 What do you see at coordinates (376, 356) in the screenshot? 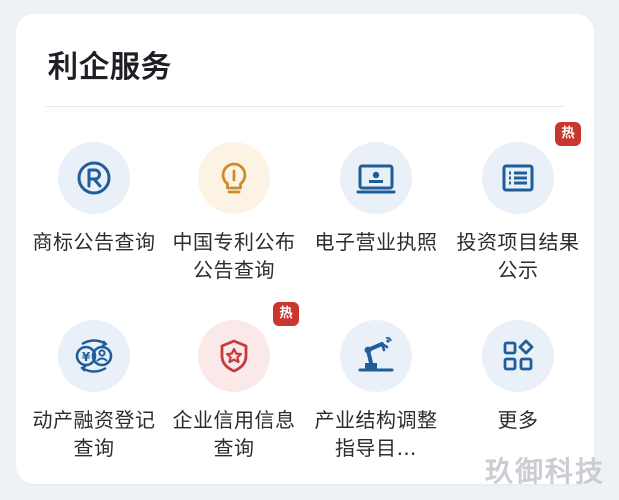
I see `robot-arm-icon` at bounding box center [376, 356].